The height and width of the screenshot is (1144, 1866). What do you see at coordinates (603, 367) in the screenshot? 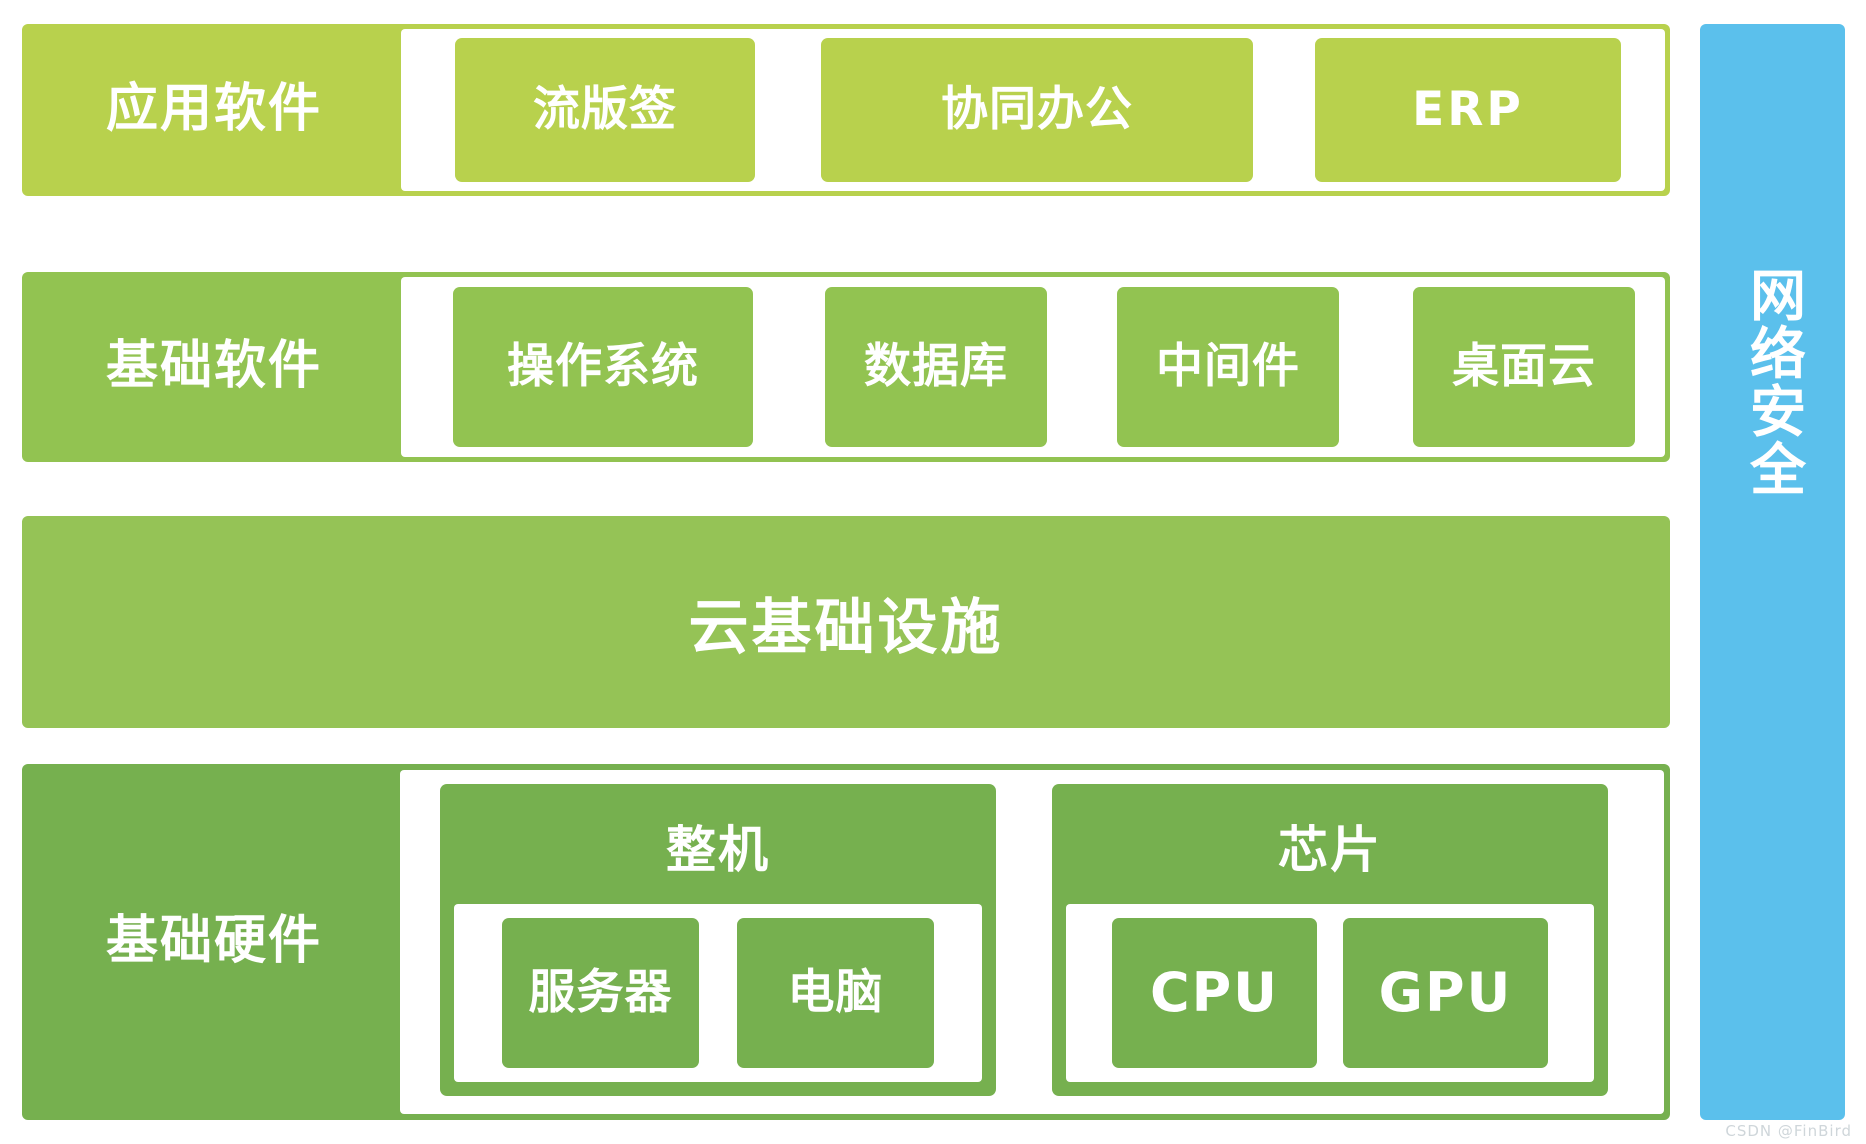
I see `item-operating-system: 操作系统` at bounding box center [603, 367].